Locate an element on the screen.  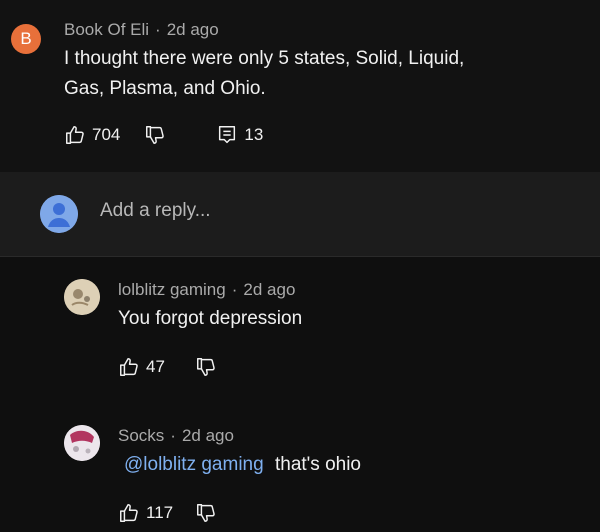
user-mention-link: @lolblitz gaming is located at coordinates (194, 464).